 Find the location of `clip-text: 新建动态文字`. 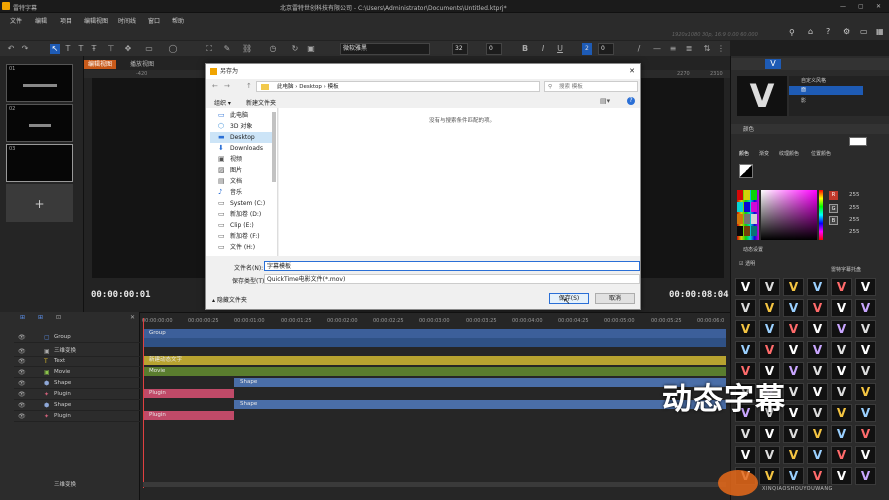

clip-text: 新建动态文字 is located at coordinates (434, 360).